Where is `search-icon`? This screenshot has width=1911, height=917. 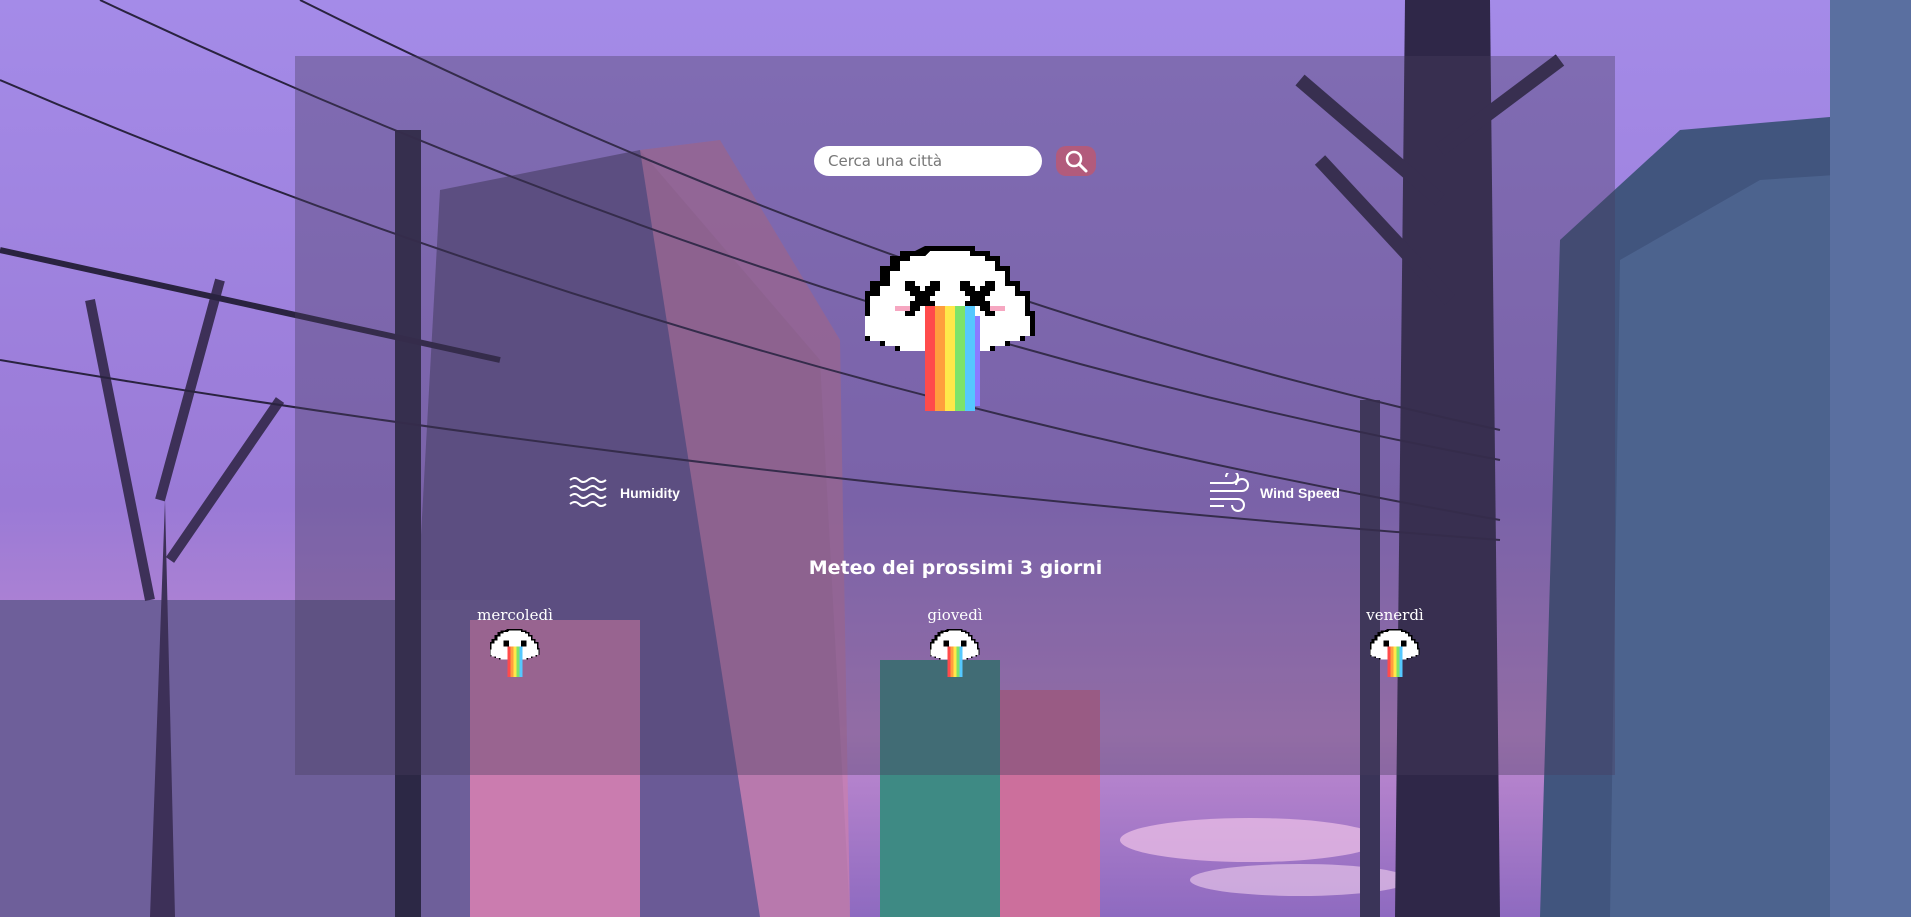
search-icon is located at coordinates (1076, 161).